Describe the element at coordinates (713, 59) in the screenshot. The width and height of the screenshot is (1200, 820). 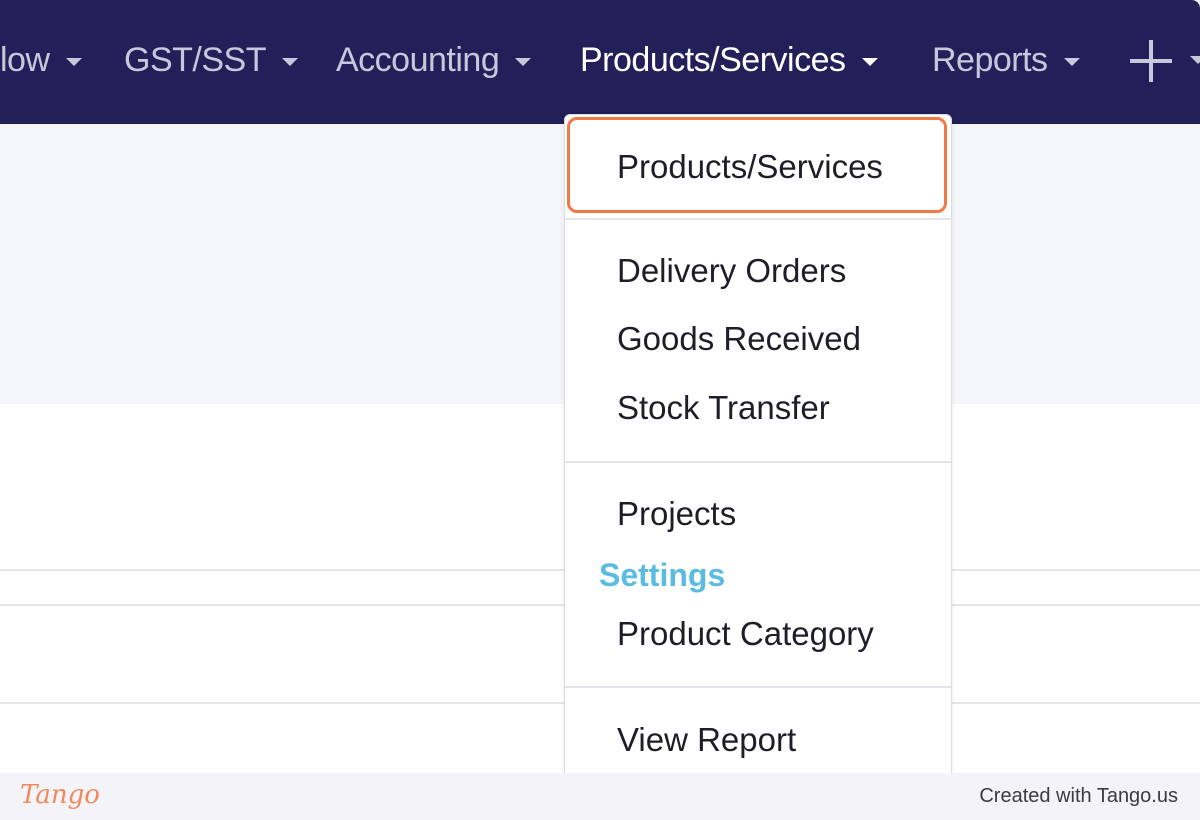
I see `nav-item-label: Products/Services` at that location.